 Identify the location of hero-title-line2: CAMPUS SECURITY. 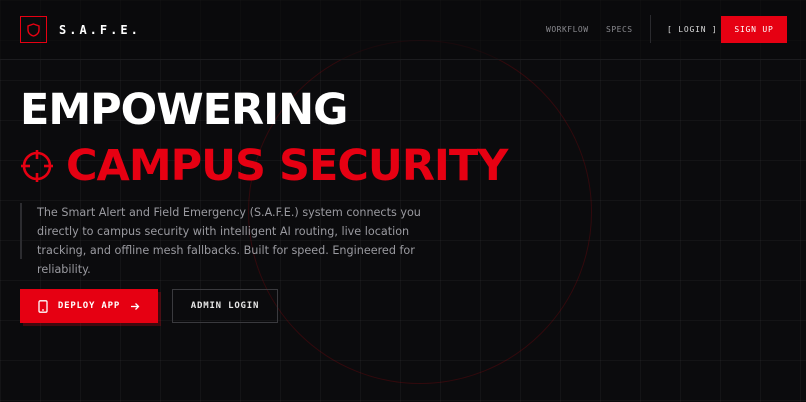
(287, 166).